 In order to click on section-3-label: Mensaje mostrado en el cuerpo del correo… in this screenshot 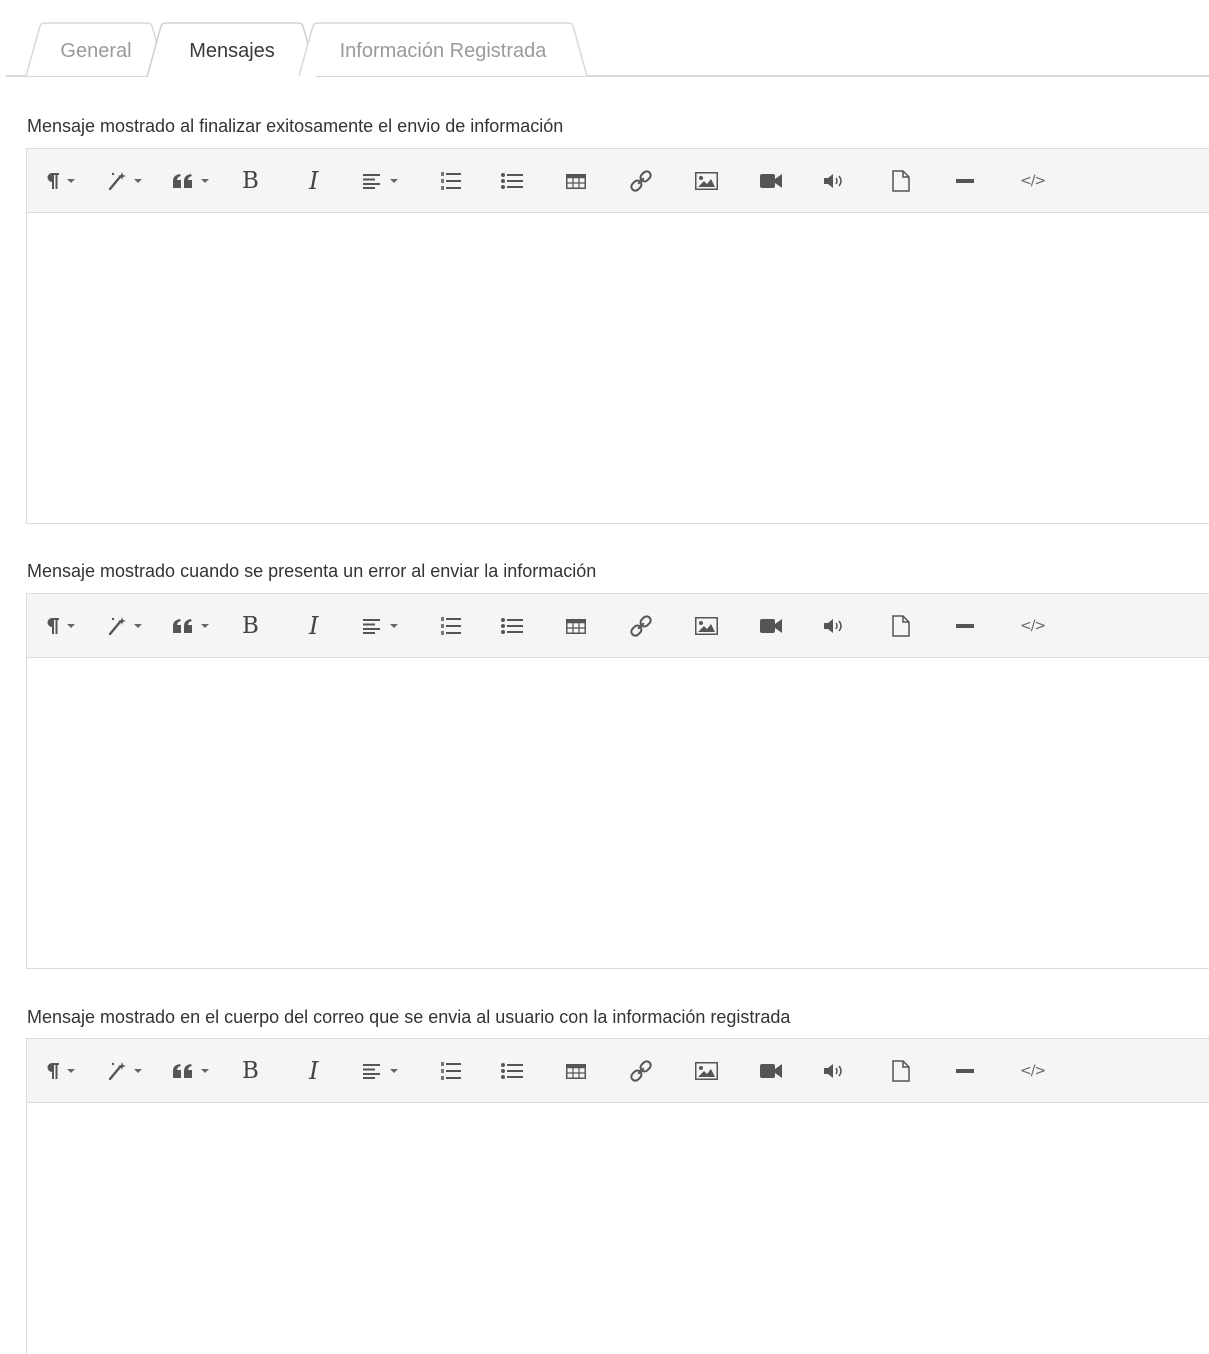, I will do `click(409, 1017)`.